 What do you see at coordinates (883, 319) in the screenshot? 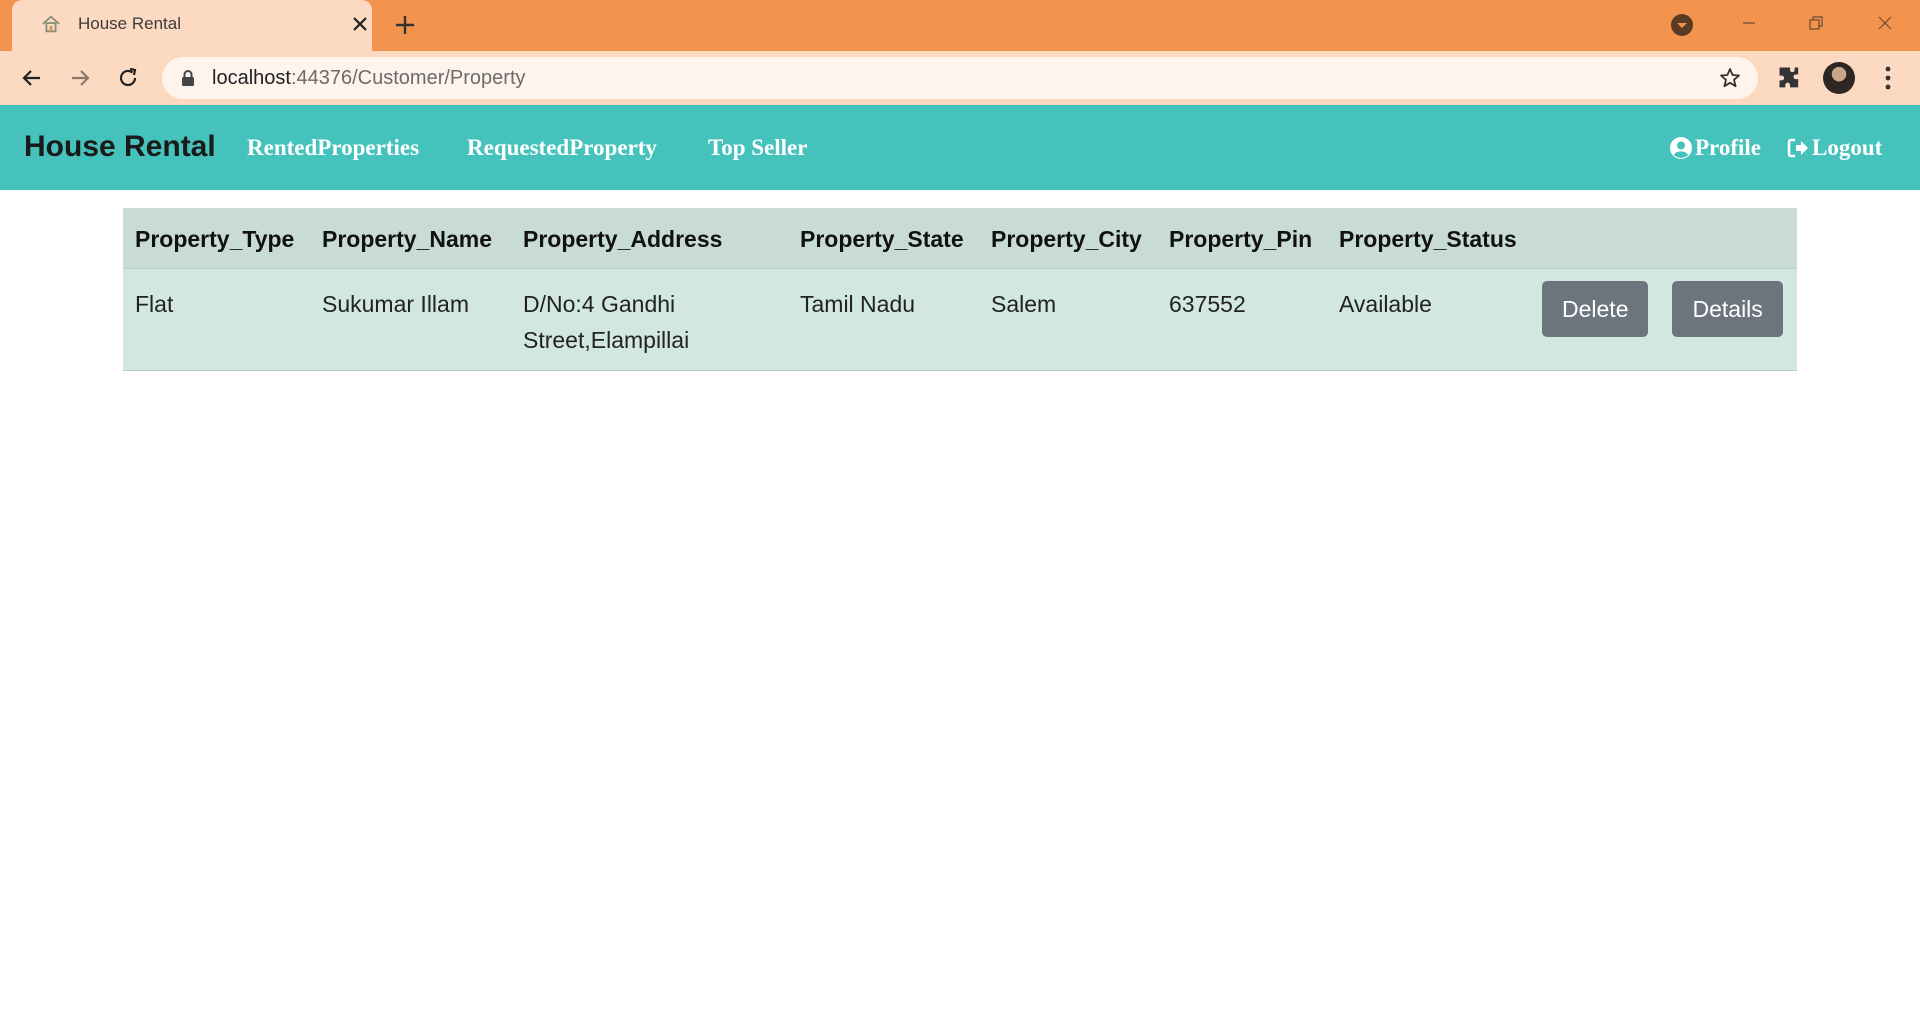
I see `cell-property-state: Tamil Nadu` at bounding box center [883, 319].